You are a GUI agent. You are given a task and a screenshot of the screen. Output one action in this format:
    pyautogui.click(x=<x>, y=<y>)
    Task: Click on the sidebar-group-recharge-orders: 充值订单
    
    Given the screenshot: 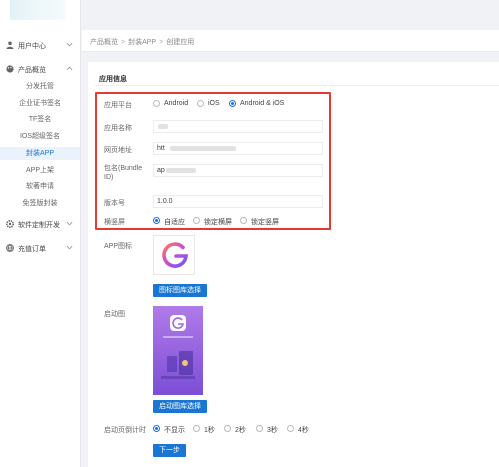 What is the action you would take?
    pyautogui.click(x=40, y=248)
    